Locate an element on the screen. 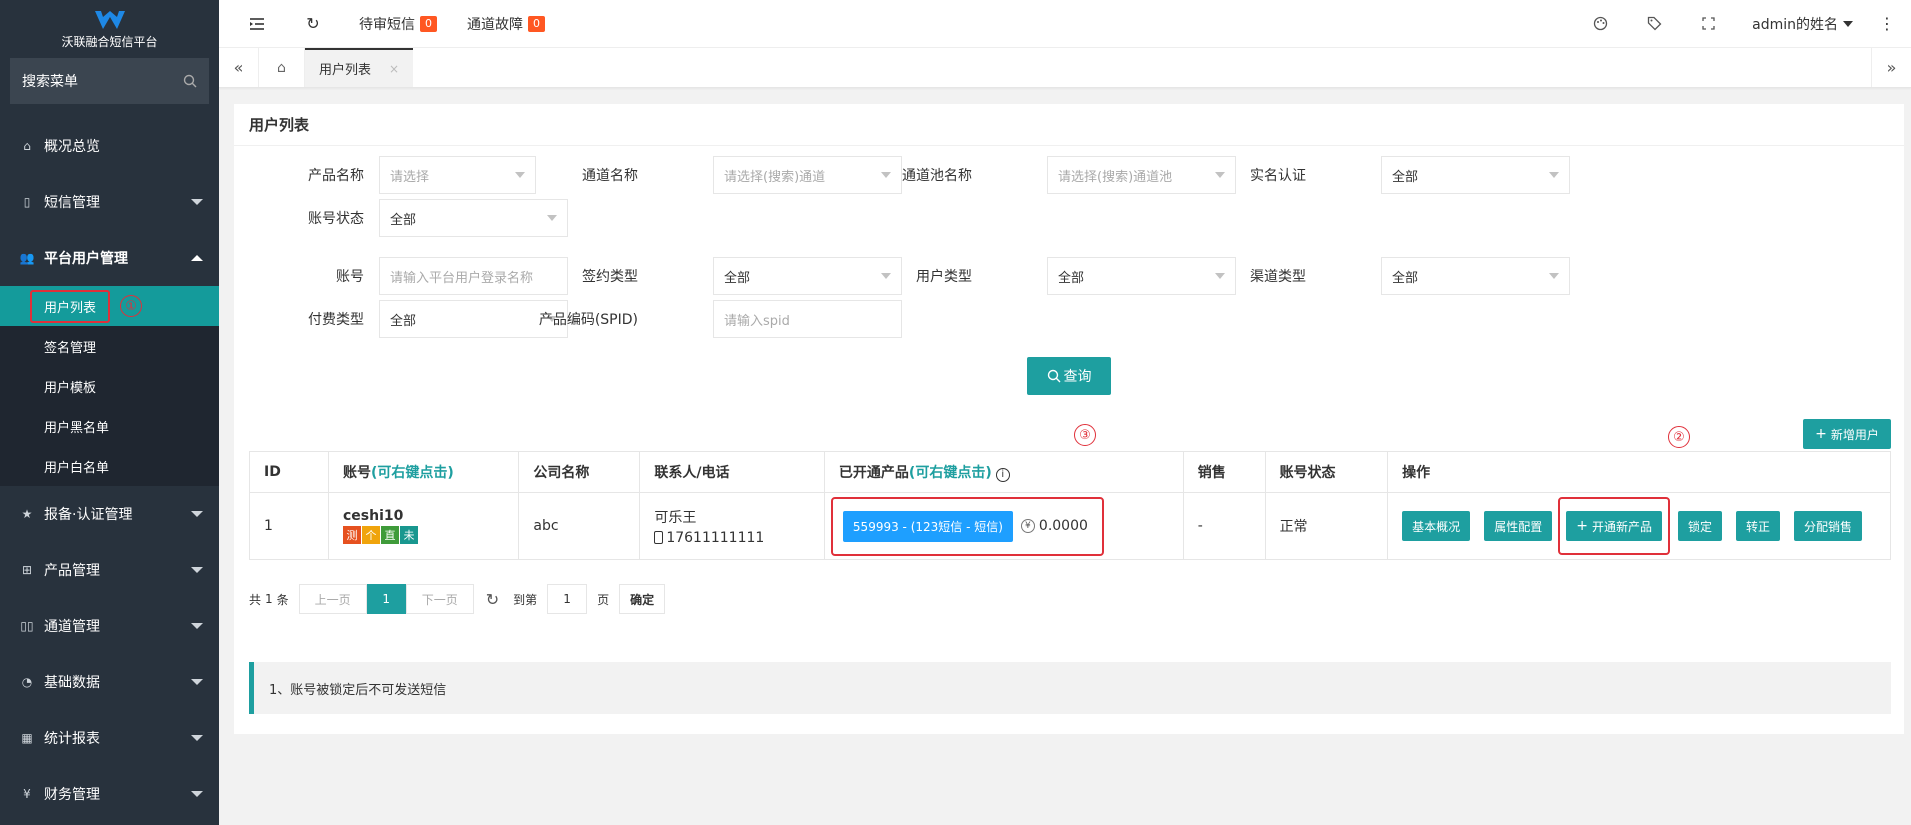 The width and height of the screenshot is (1911, 825). channel-fault-label: 通道故障 is located at coordinates (495, 24).